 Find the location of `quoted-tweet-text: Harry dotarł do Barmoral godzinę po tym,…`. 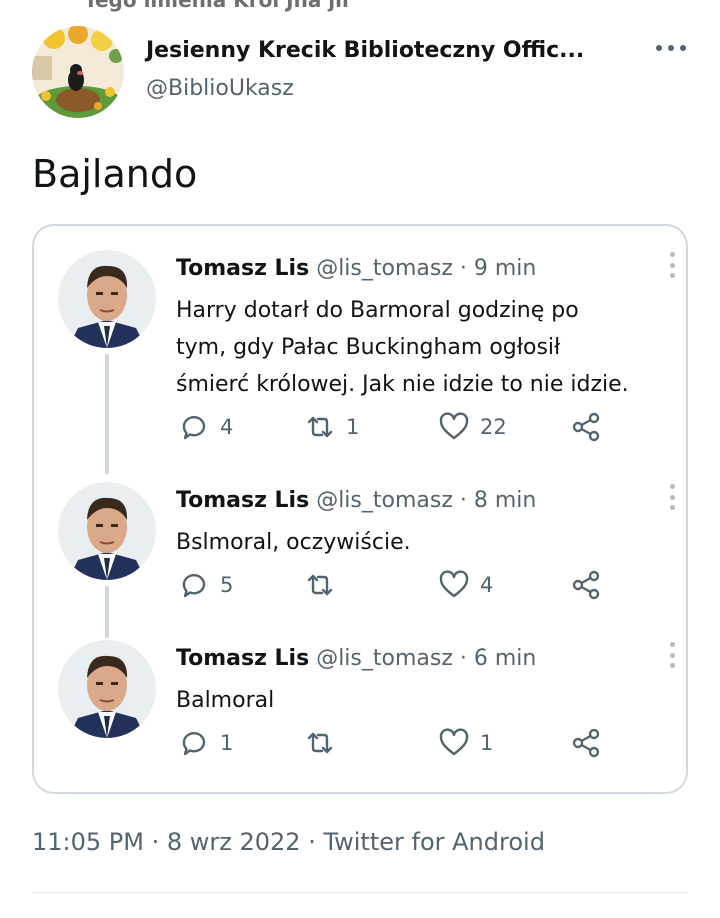

quoted-tweet-text: Harry dotarł do Barmoral godzinę po tym,… is located at coordinates (402, 347).